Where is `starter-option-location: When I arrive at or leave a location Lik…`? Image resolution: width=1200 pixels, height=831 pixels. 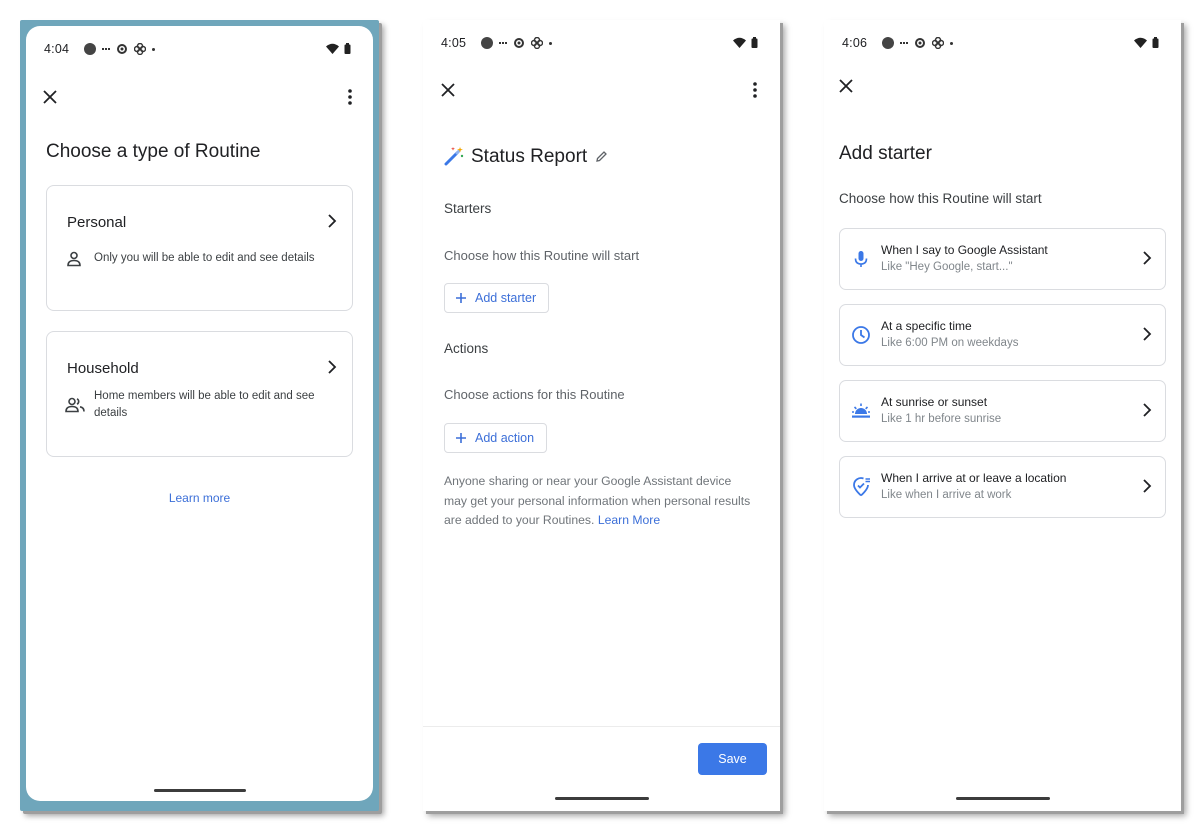 starter-option-location: When I arrive at or leave a location Lik… is located at coordinates (1002, 487).